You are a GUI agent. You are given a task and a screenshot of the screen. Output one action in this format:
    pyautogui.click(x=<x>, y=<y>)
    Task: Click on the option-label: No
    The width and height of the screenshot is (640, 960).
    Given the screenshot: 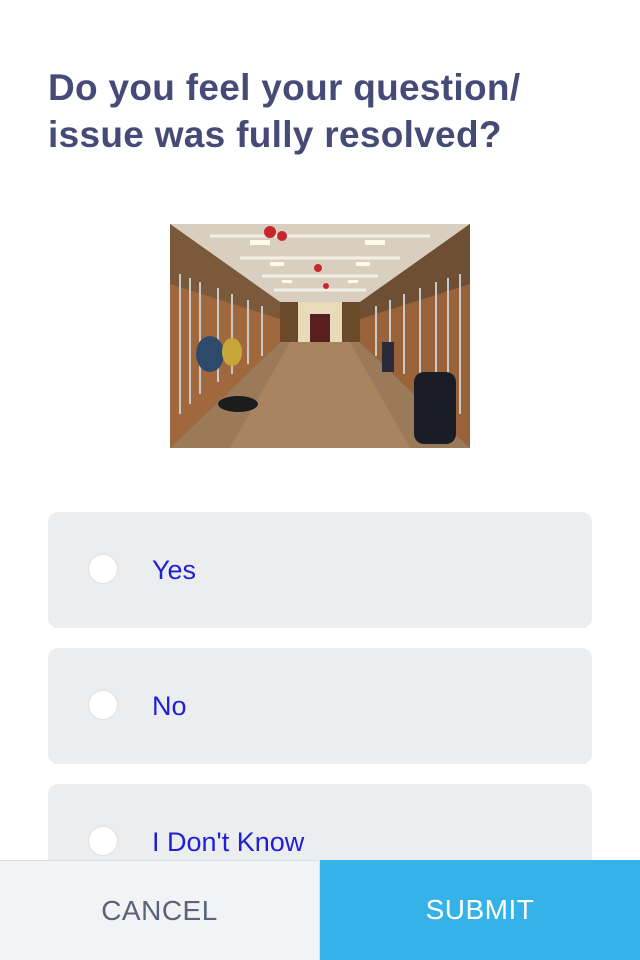 What is the action you would take?
    pyautogui.click(x=169, y=706)
    